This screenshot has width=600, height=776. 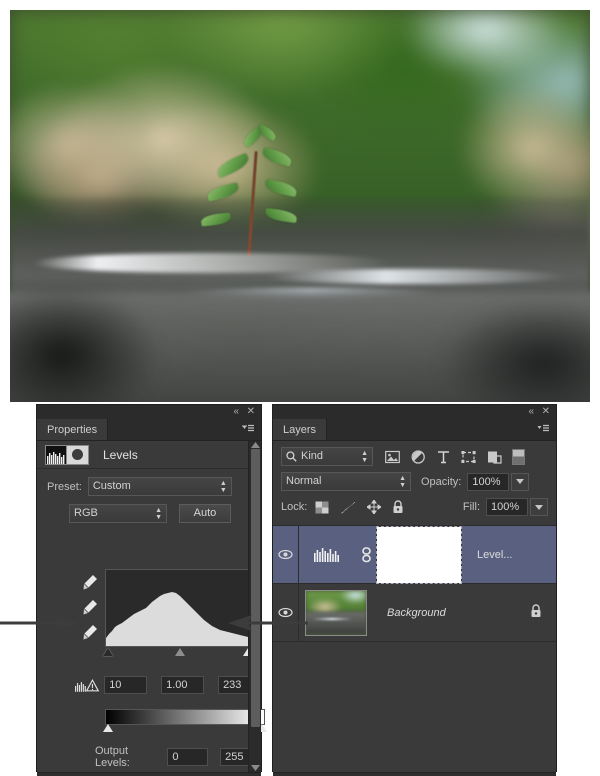 What do you see at coordinates (255, 768) in the screenshot?
I see `scroll-down-arrow-icon` at bounding box center [255, 768].